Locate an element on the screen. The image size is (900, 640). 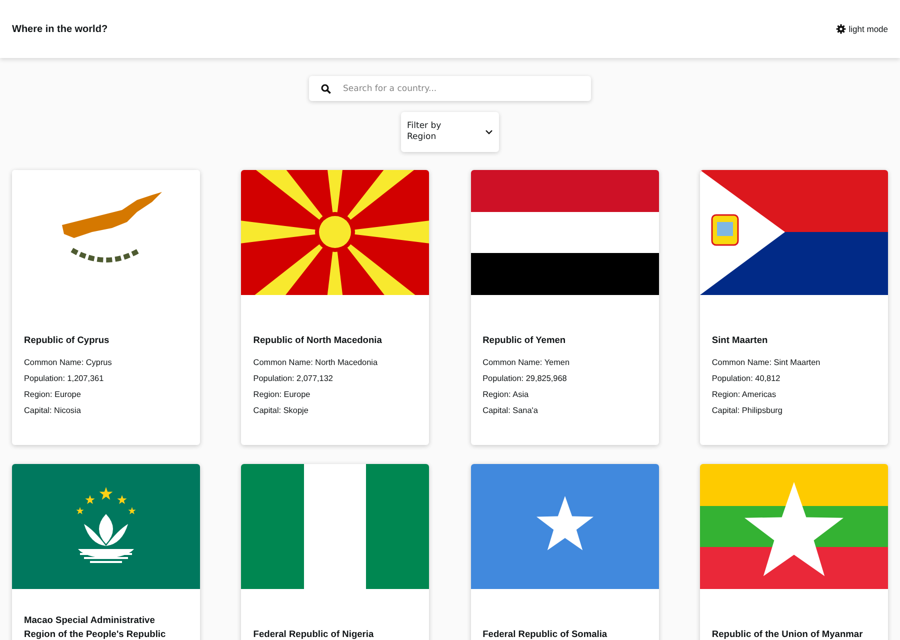
country-card: Republic of Yemen Common Name: Yemen Population: 29,825,968 Region: Asia Capital: Sana'a is located at coordinates (564, 307).